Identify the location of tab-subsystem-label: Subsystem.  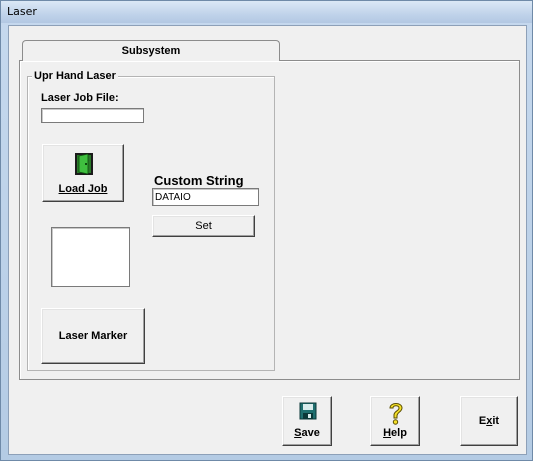
(151, 51).